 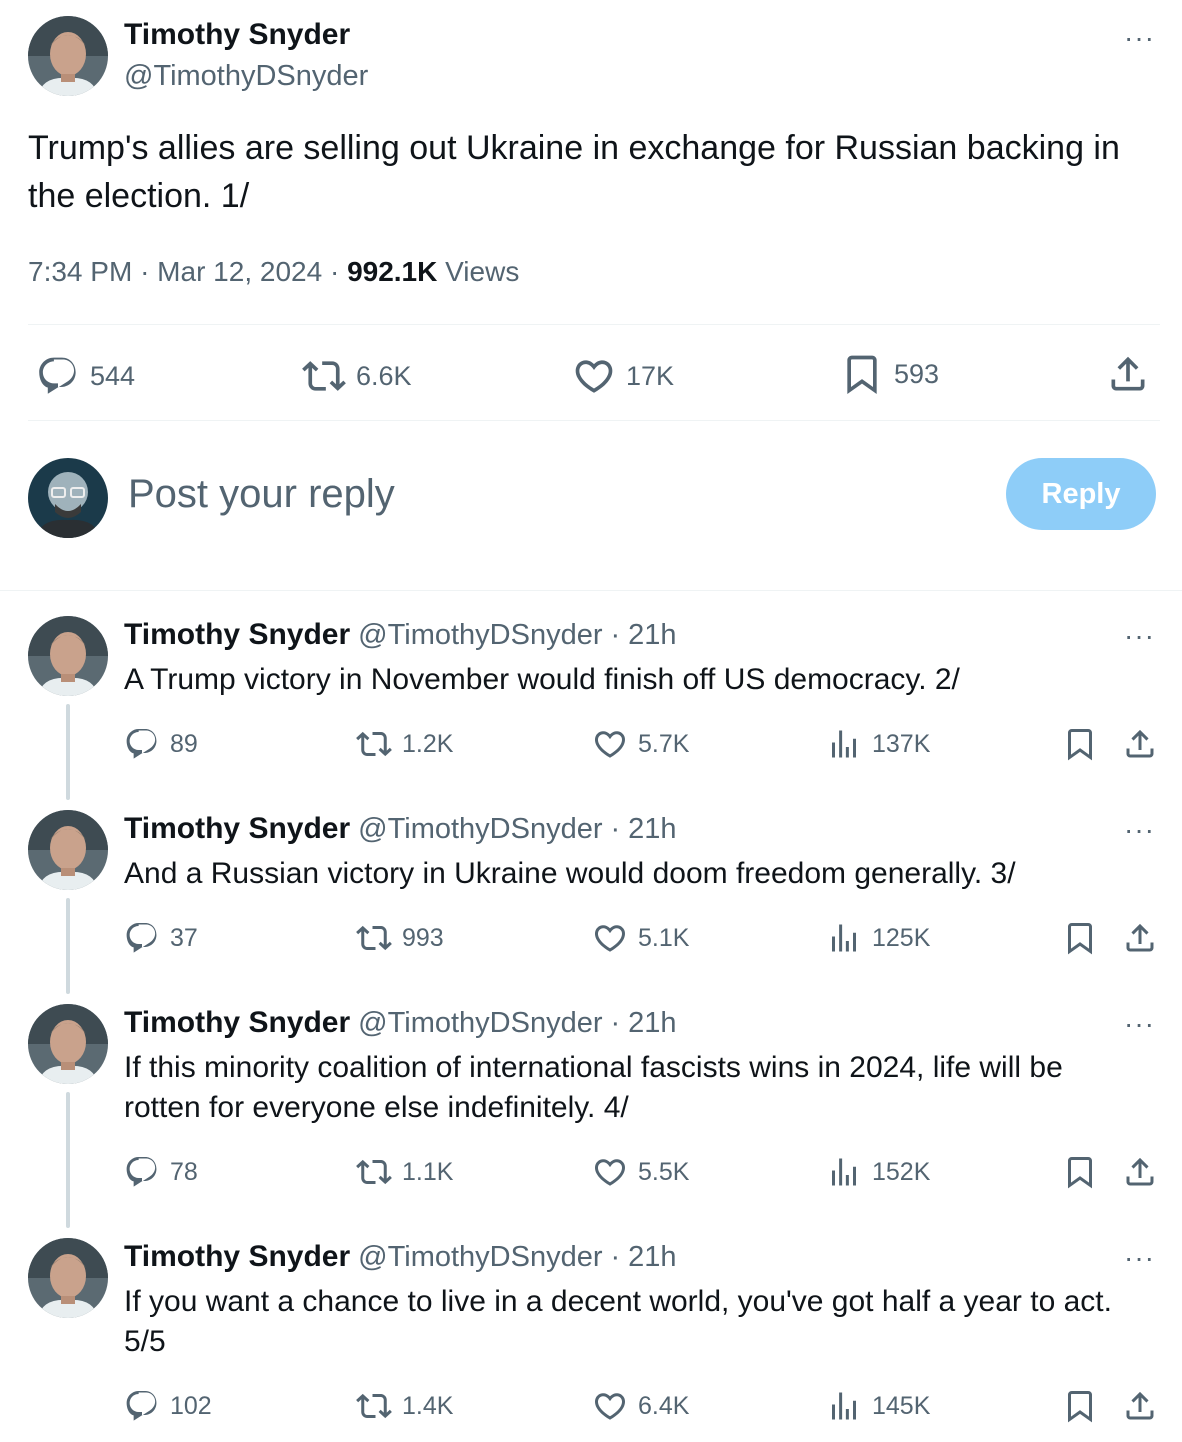 I want to click on repost-button: 1.4K, so click(x=404, y=1406).